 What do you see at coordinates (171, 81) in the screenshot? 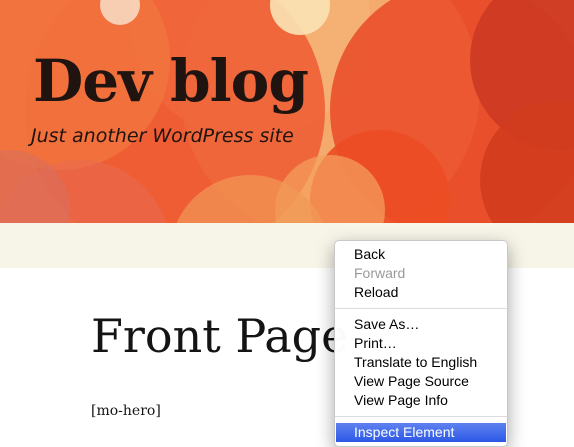
I see `site-title: Dev blog` at bounding box center [171, 81].